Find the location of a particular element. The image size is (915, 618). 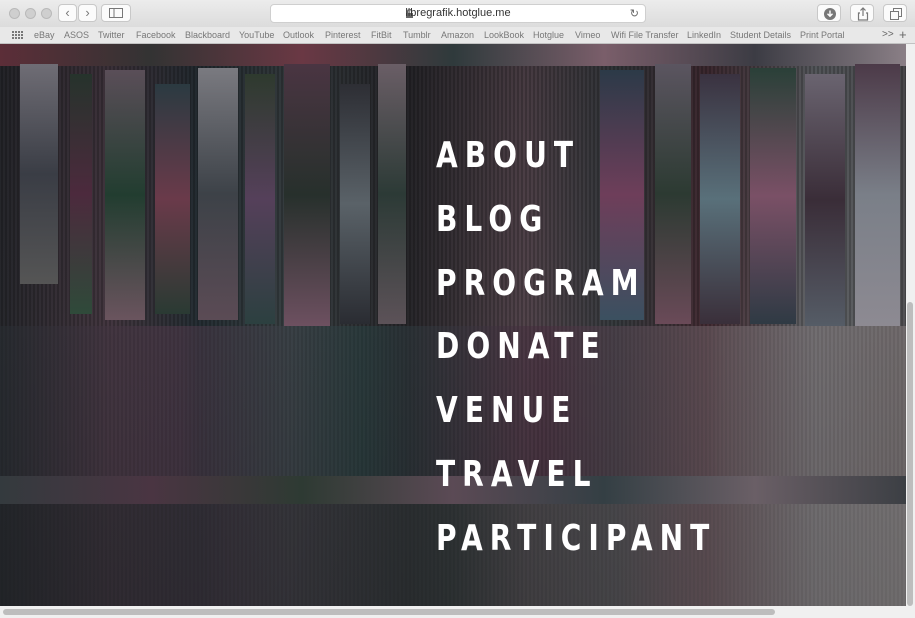

horizontal-scroll-thumb is located at coordinates (389, 612).